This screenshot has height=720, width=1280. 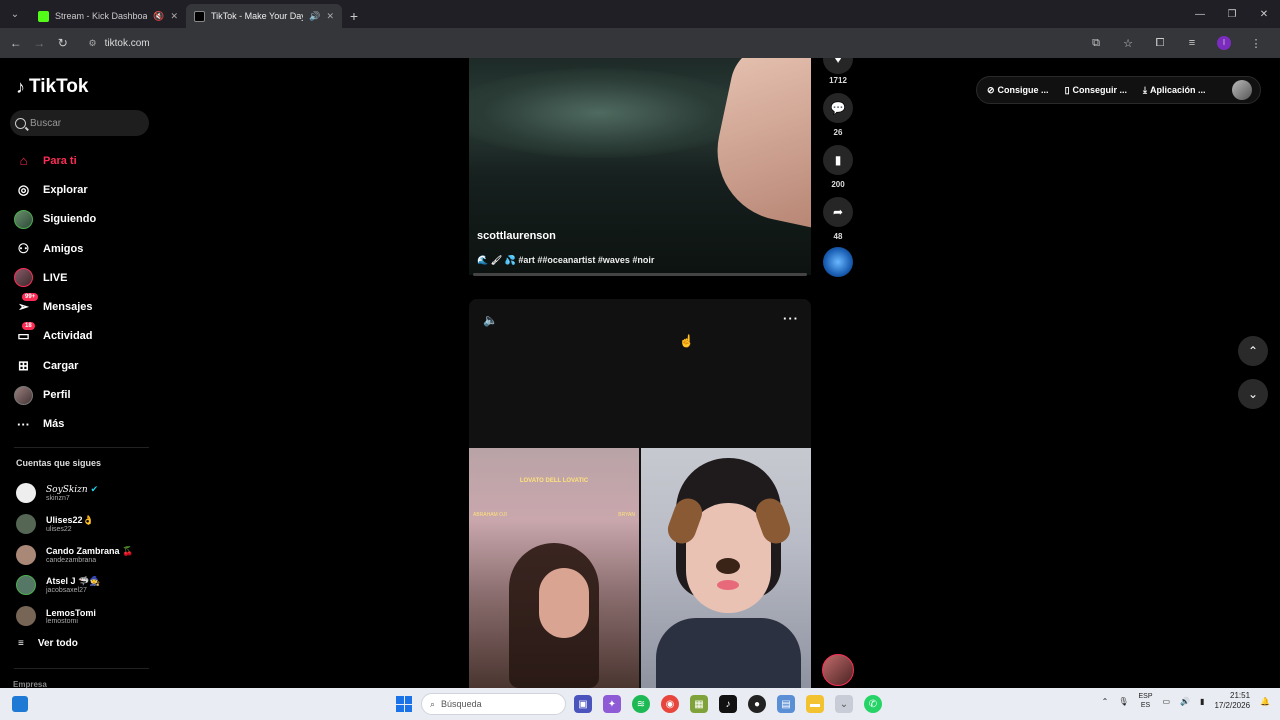 I want to click on company-link: Empresa, so click(x=30, y=684).